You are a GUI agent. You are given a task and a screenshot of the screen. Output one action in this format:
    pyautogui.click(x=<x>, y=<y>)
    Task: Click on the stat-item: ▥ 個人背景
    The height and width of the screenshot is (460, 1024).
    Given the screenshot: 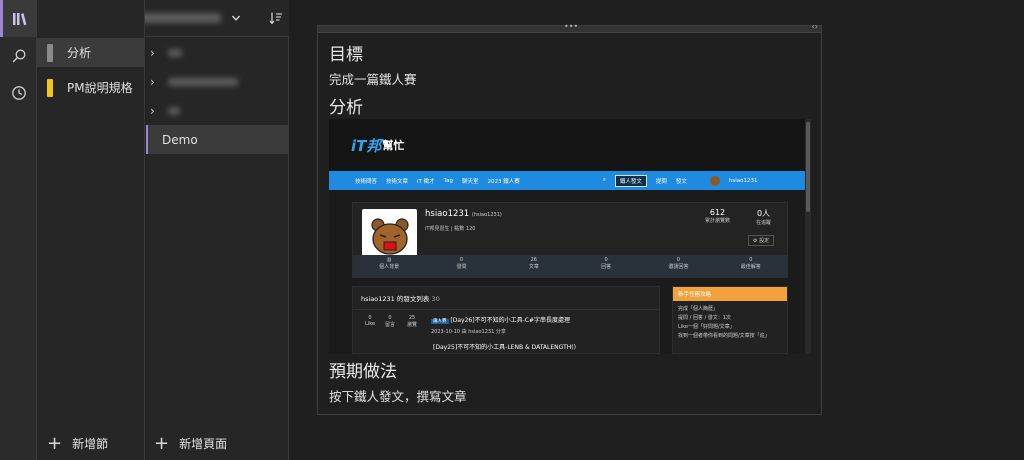 What is the action you would take?
    pyautogui.click(x=389, y=263)
    